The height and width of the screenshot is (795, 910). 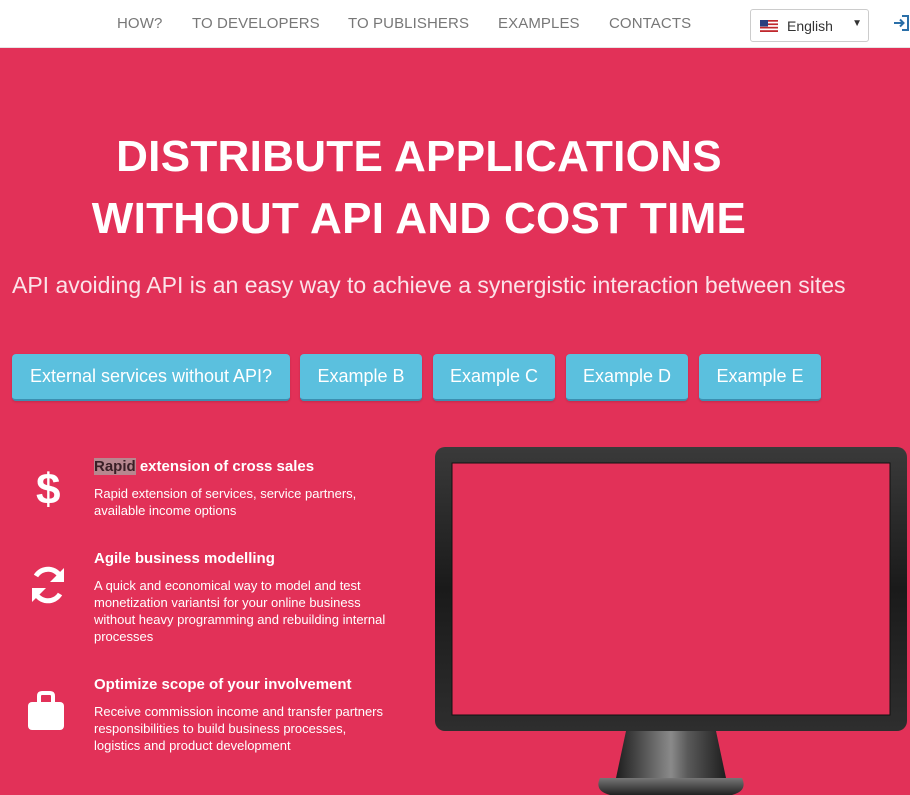 What do you see at coordinates (48, 489) in the screenshot?
I see `dollar-icon: $` at bounding box center [48, 489].